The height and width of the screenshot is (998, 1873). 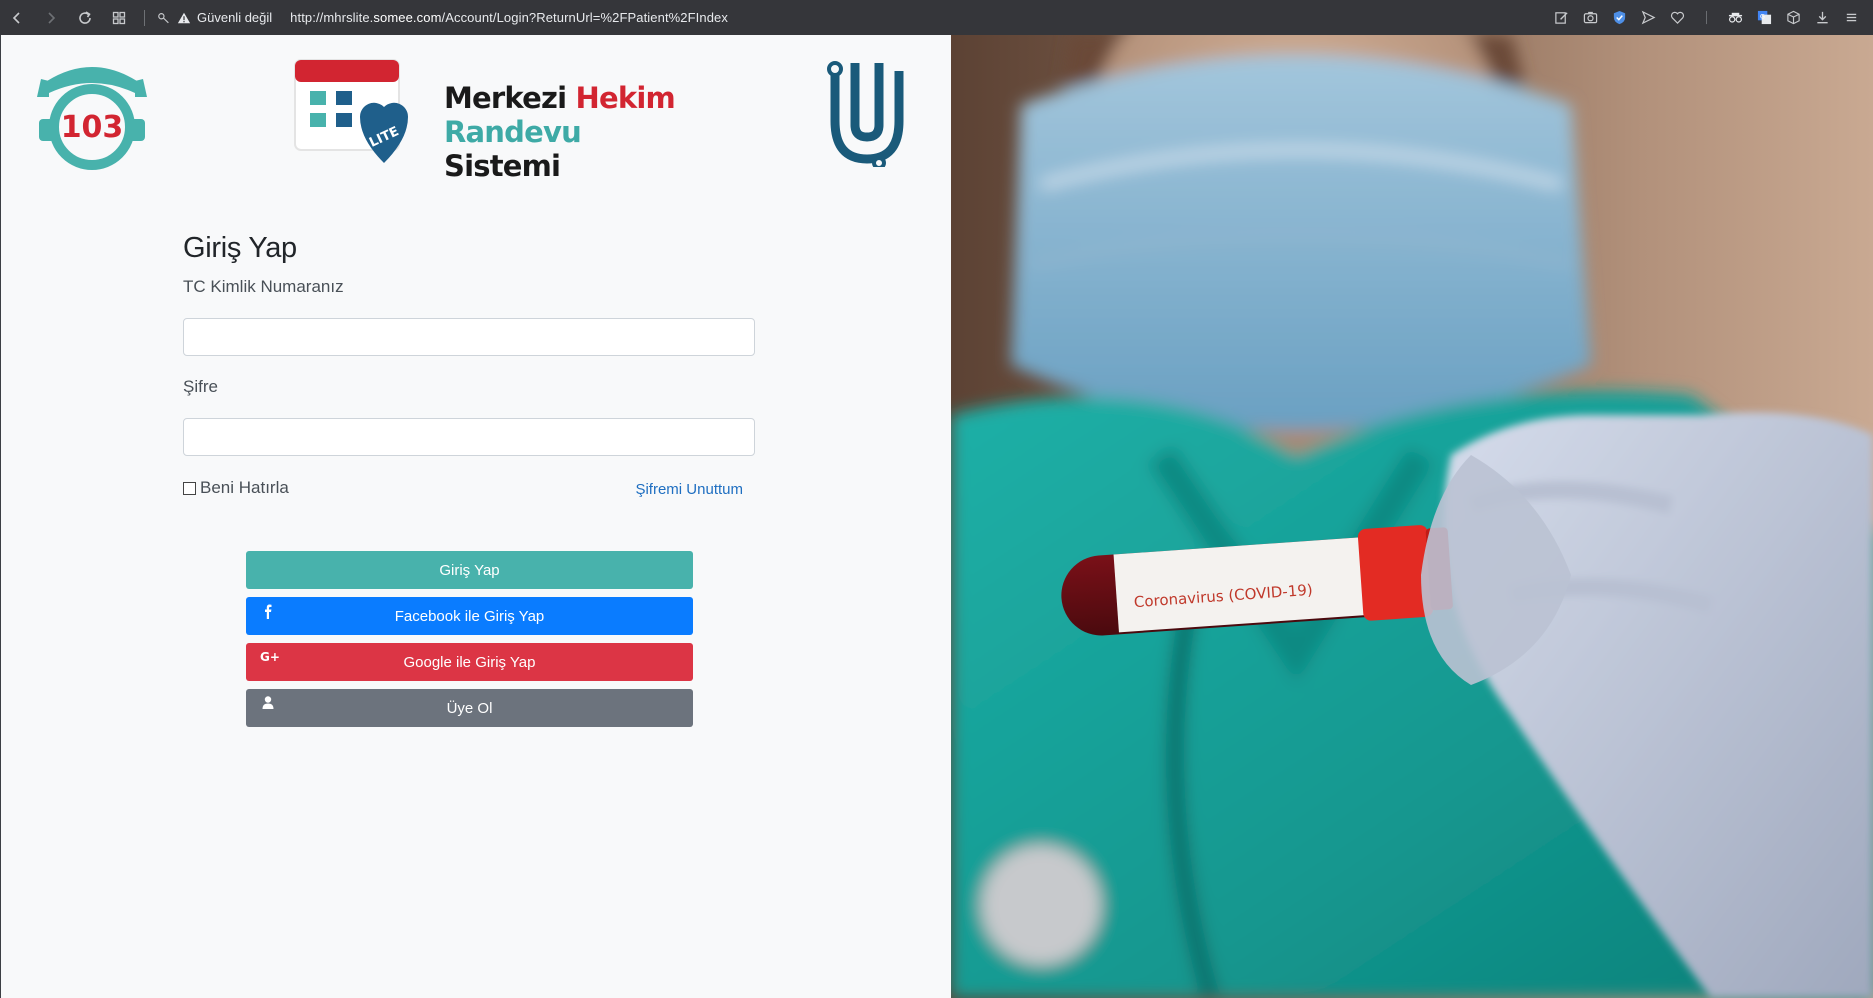 What do you see at coordinates (332, 17) in the screenshot?
I see `url-prefix: http://mhrslite.` at bounding box center [332, 17].